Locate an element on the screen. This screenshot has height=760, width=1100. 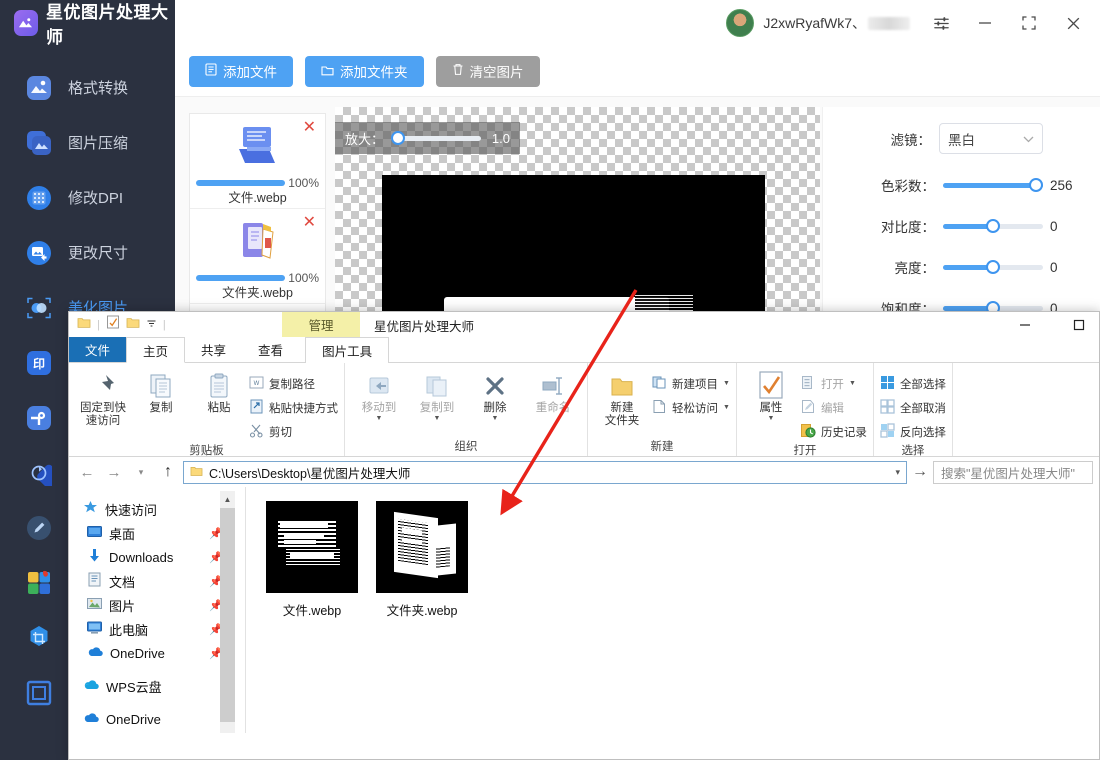
ribbon-button-new-folder: 新建 文件夹 is located at coordinates (622, 397).